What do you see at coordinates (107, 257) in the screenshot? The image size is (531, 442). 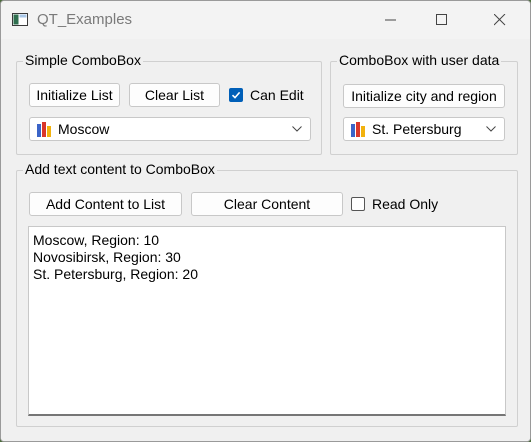 I see `text-line: Novosibirsk, Region: 30` at bounding box center [107, 257].